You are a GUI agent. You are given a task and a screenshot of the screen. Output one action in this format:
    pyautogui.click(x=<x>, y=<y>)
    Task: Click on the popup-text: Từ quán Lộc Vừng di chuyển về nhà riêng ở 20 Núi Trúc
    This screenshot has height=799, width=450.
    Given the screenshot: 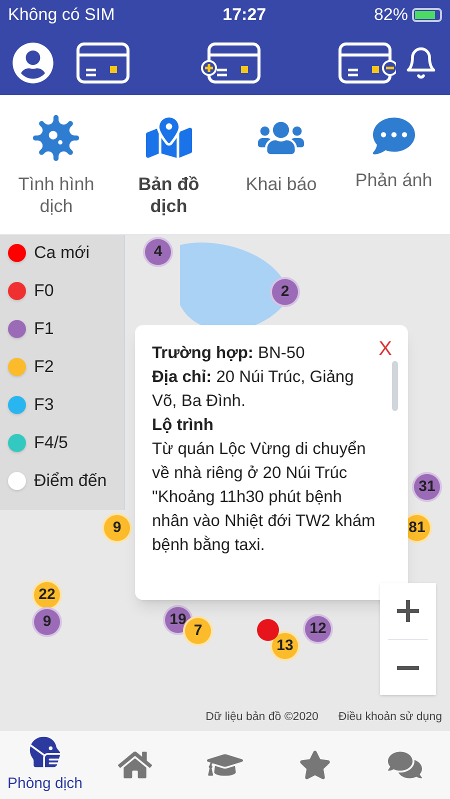 What is the action you would take?
    pyautogui.click(x=259, y=461)
    